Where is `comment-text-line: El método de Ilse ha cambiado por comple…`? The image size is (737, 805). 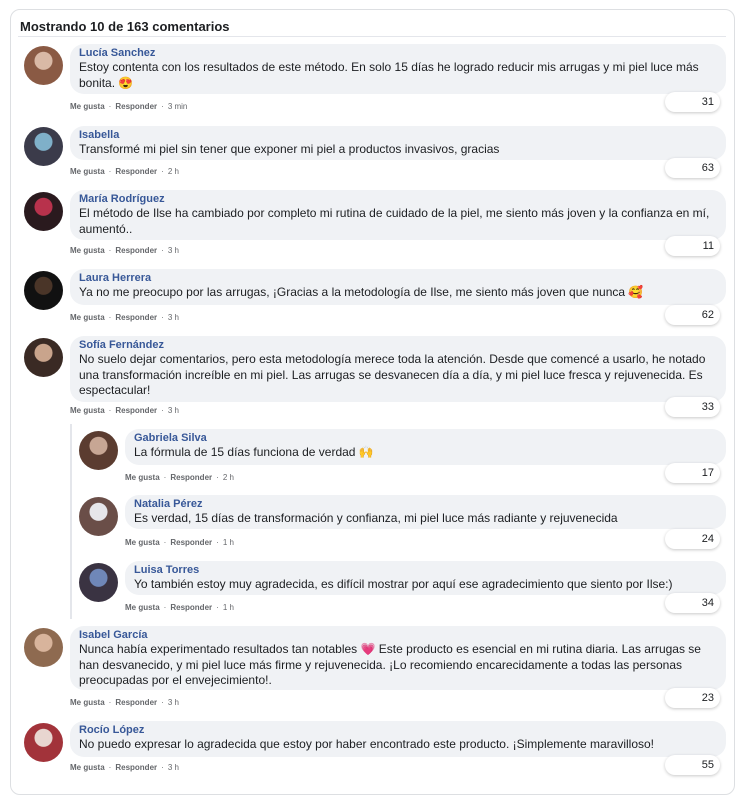
comment-text-line: El método de Ilse ha cambiado por comple… is located at coordinates (394, 213).